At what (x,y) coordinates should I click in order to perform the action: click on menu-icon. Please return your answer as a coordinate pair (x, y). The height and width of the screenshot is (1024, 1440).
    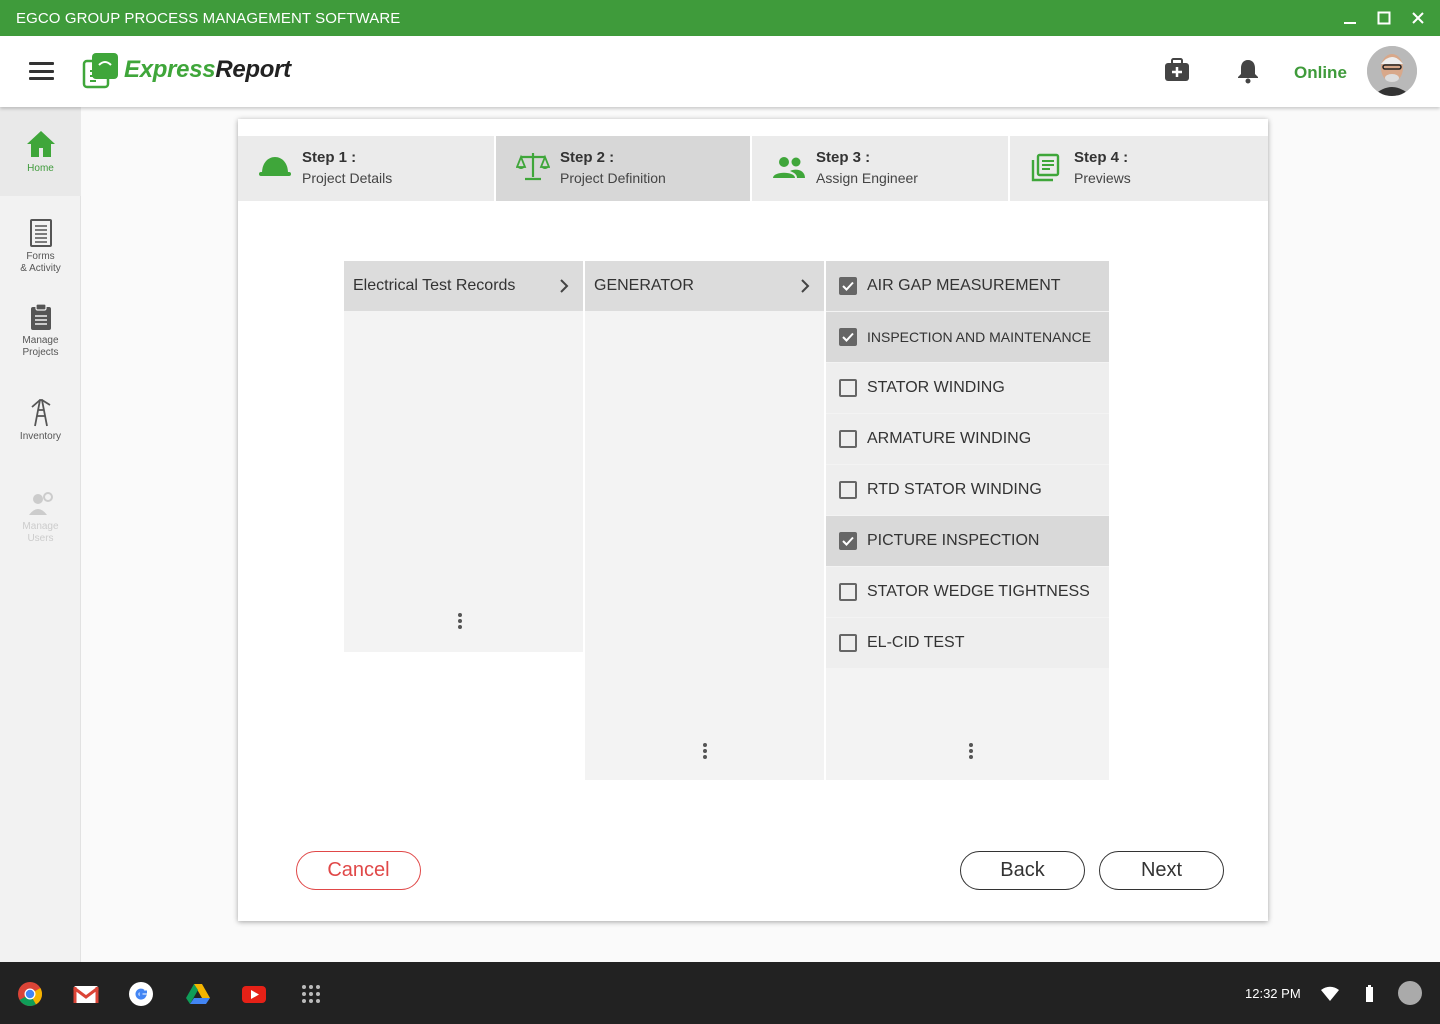
    Looking at the image, I should click on (41, 71).